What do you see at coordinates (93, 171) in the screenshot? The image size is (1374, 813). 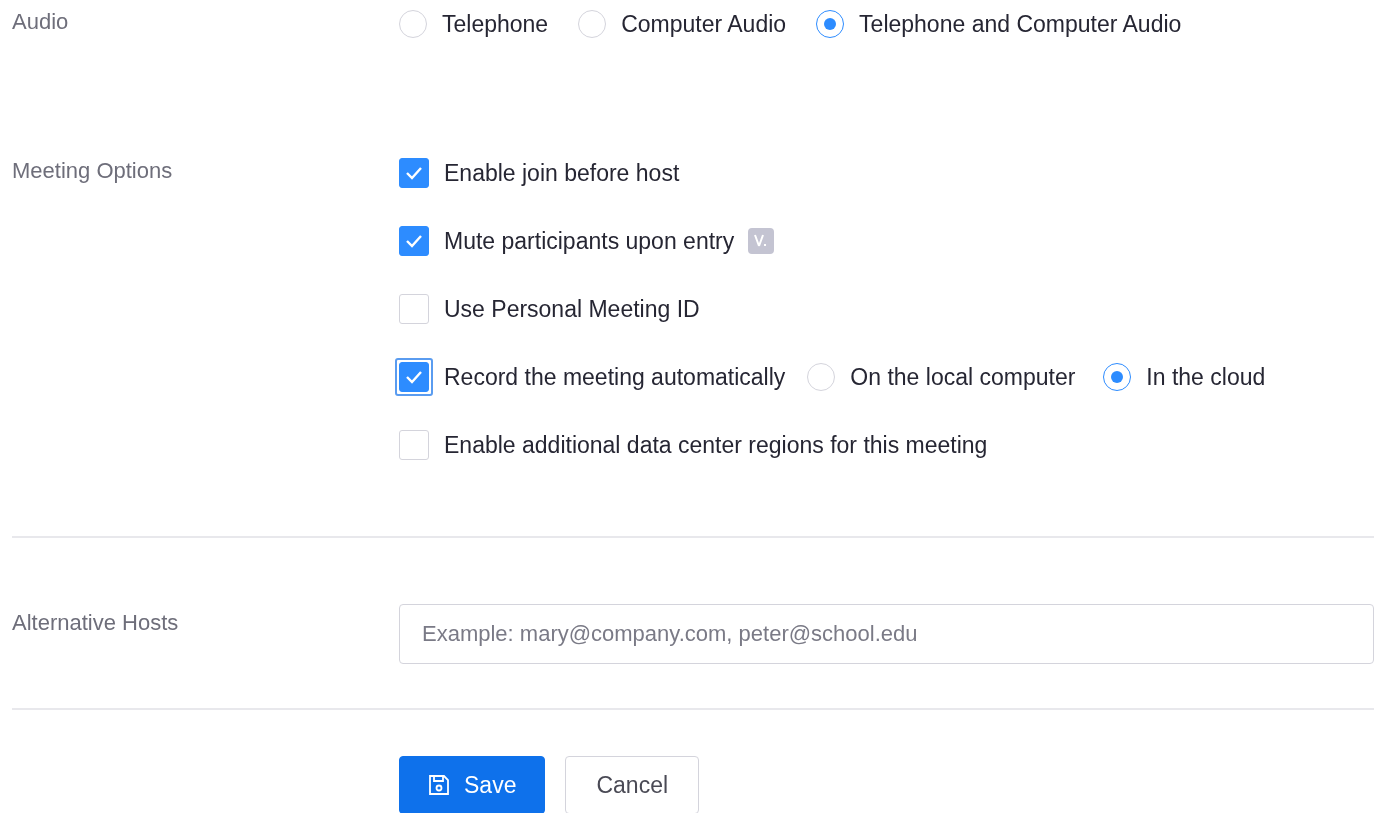 I see `field-label: Meeting Options` at bounding box center [93, 171].